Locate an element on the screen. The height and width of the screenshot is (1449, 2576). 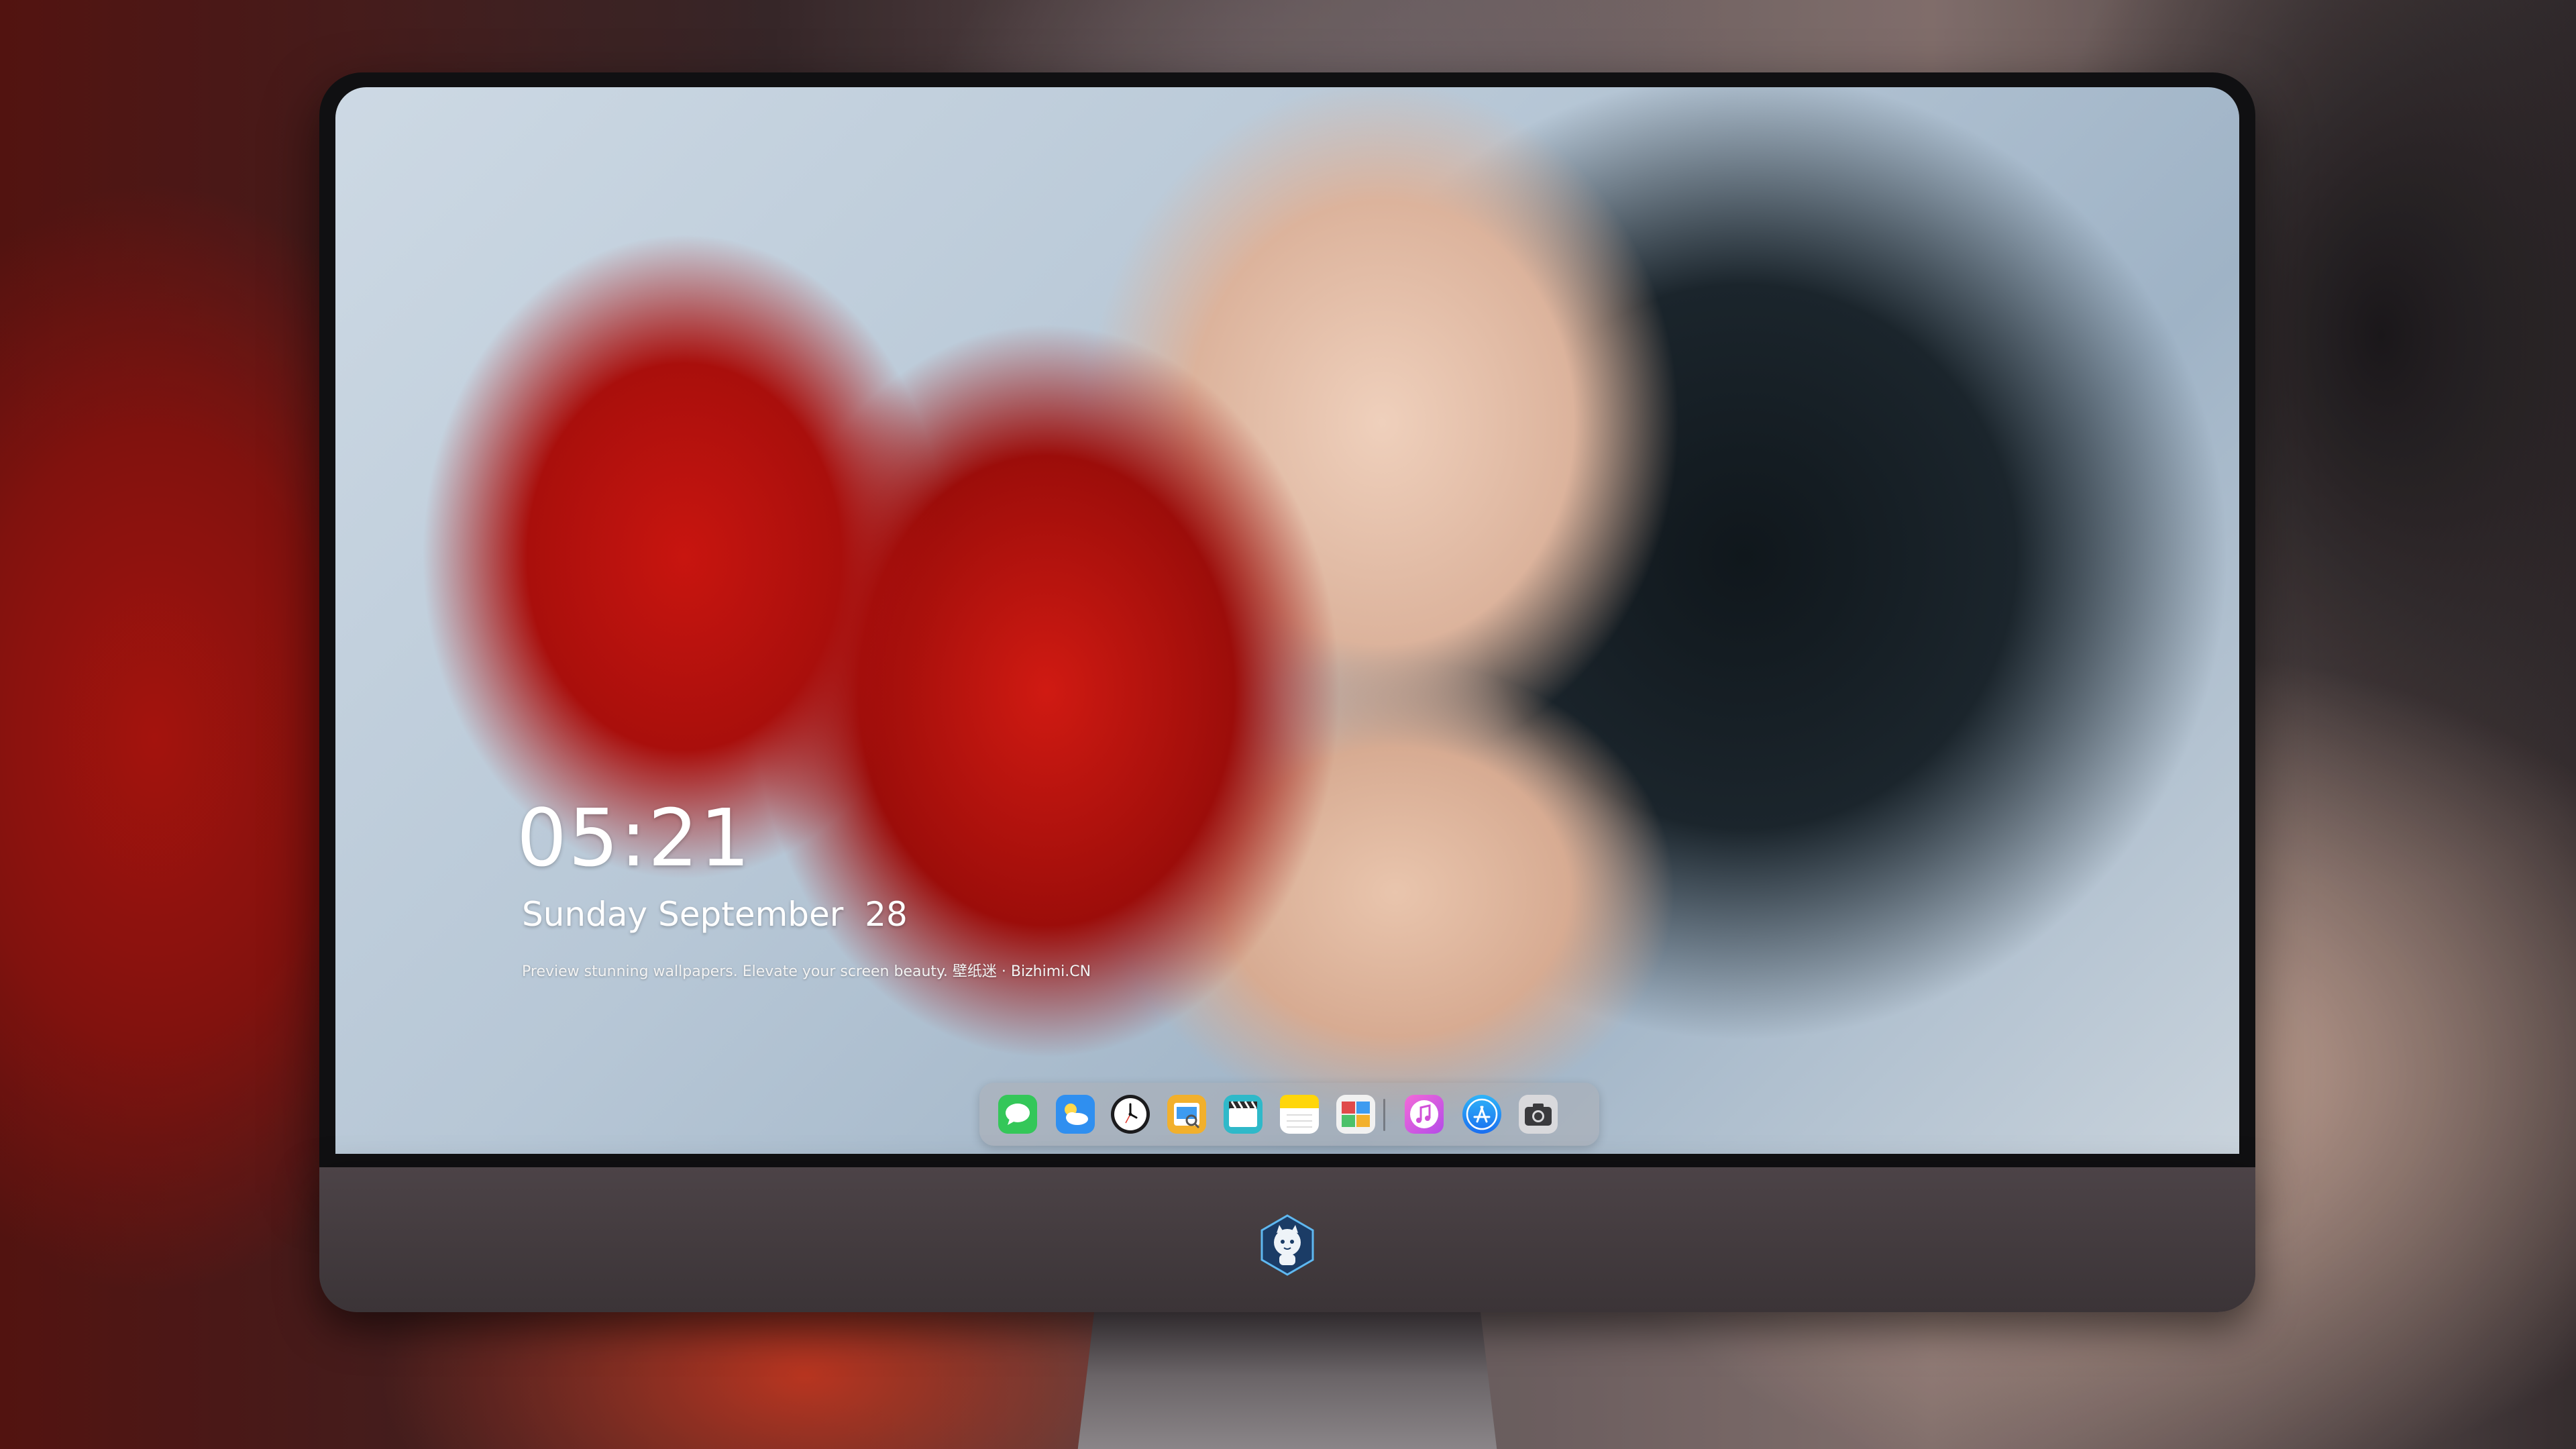
lockscreen-time: 05:21 is located at coordinates (634, 838).